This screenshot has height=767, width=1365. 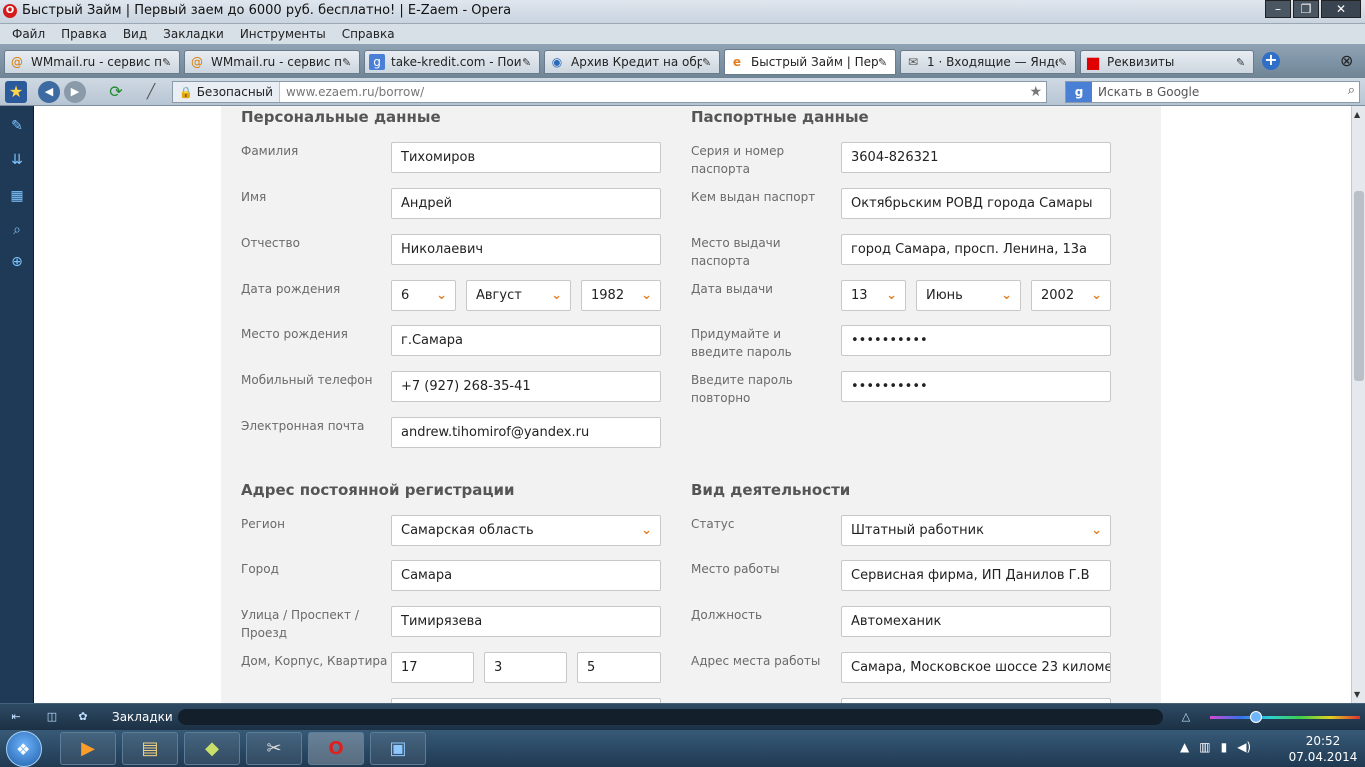 What do you see at coordinates (976, 249) in the screenshot?
I see `passport-issue-place-input: город Самара, просп. Ленина, 13а` at bounding box center [976, 249].